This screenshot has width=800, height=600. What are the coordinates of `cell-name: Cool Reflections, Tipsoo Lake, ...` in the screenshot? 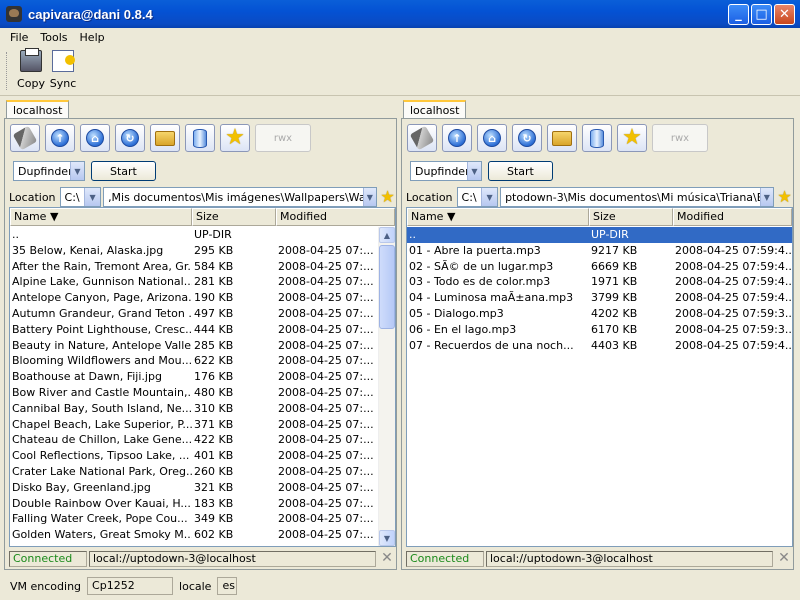 It's located at (101, 456).